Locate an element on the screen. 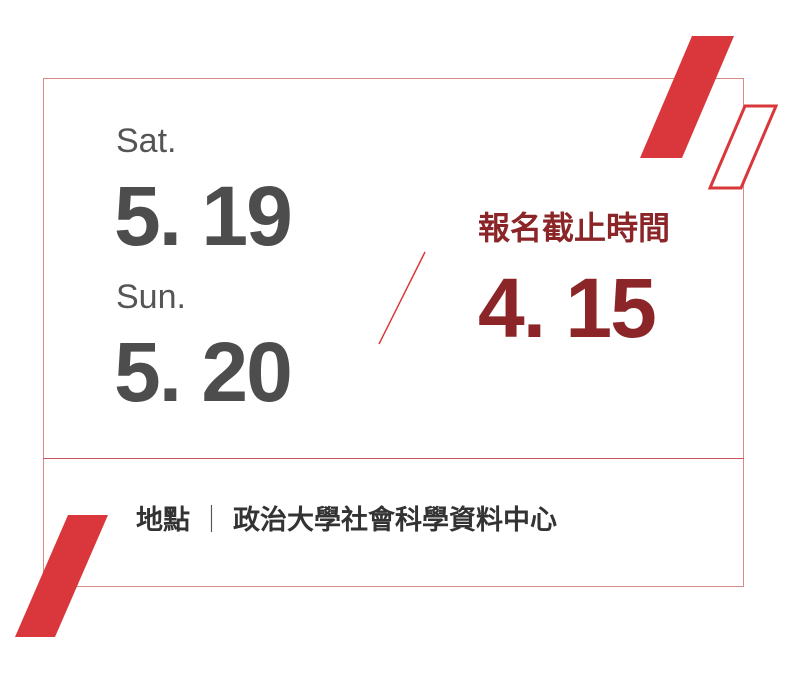 This screenshot has width=792, height=676. slash-divider is located at coordinates (402, 298).